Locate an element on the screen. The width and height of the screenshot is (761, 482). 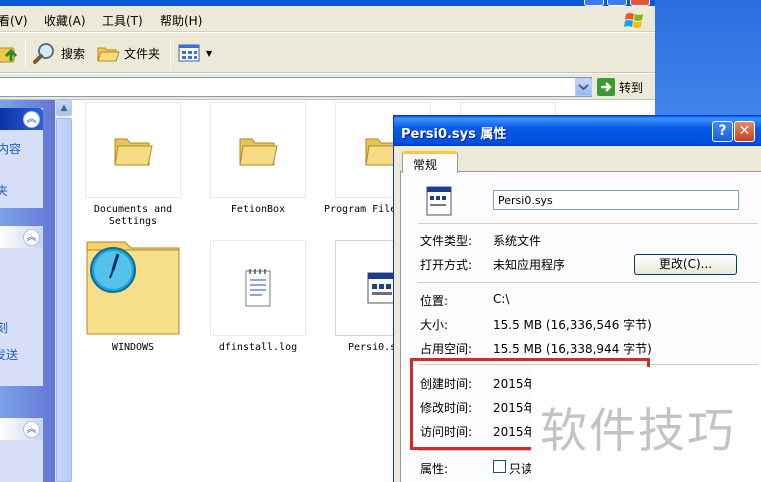
folders-icon is located at coordinates (108, 54).